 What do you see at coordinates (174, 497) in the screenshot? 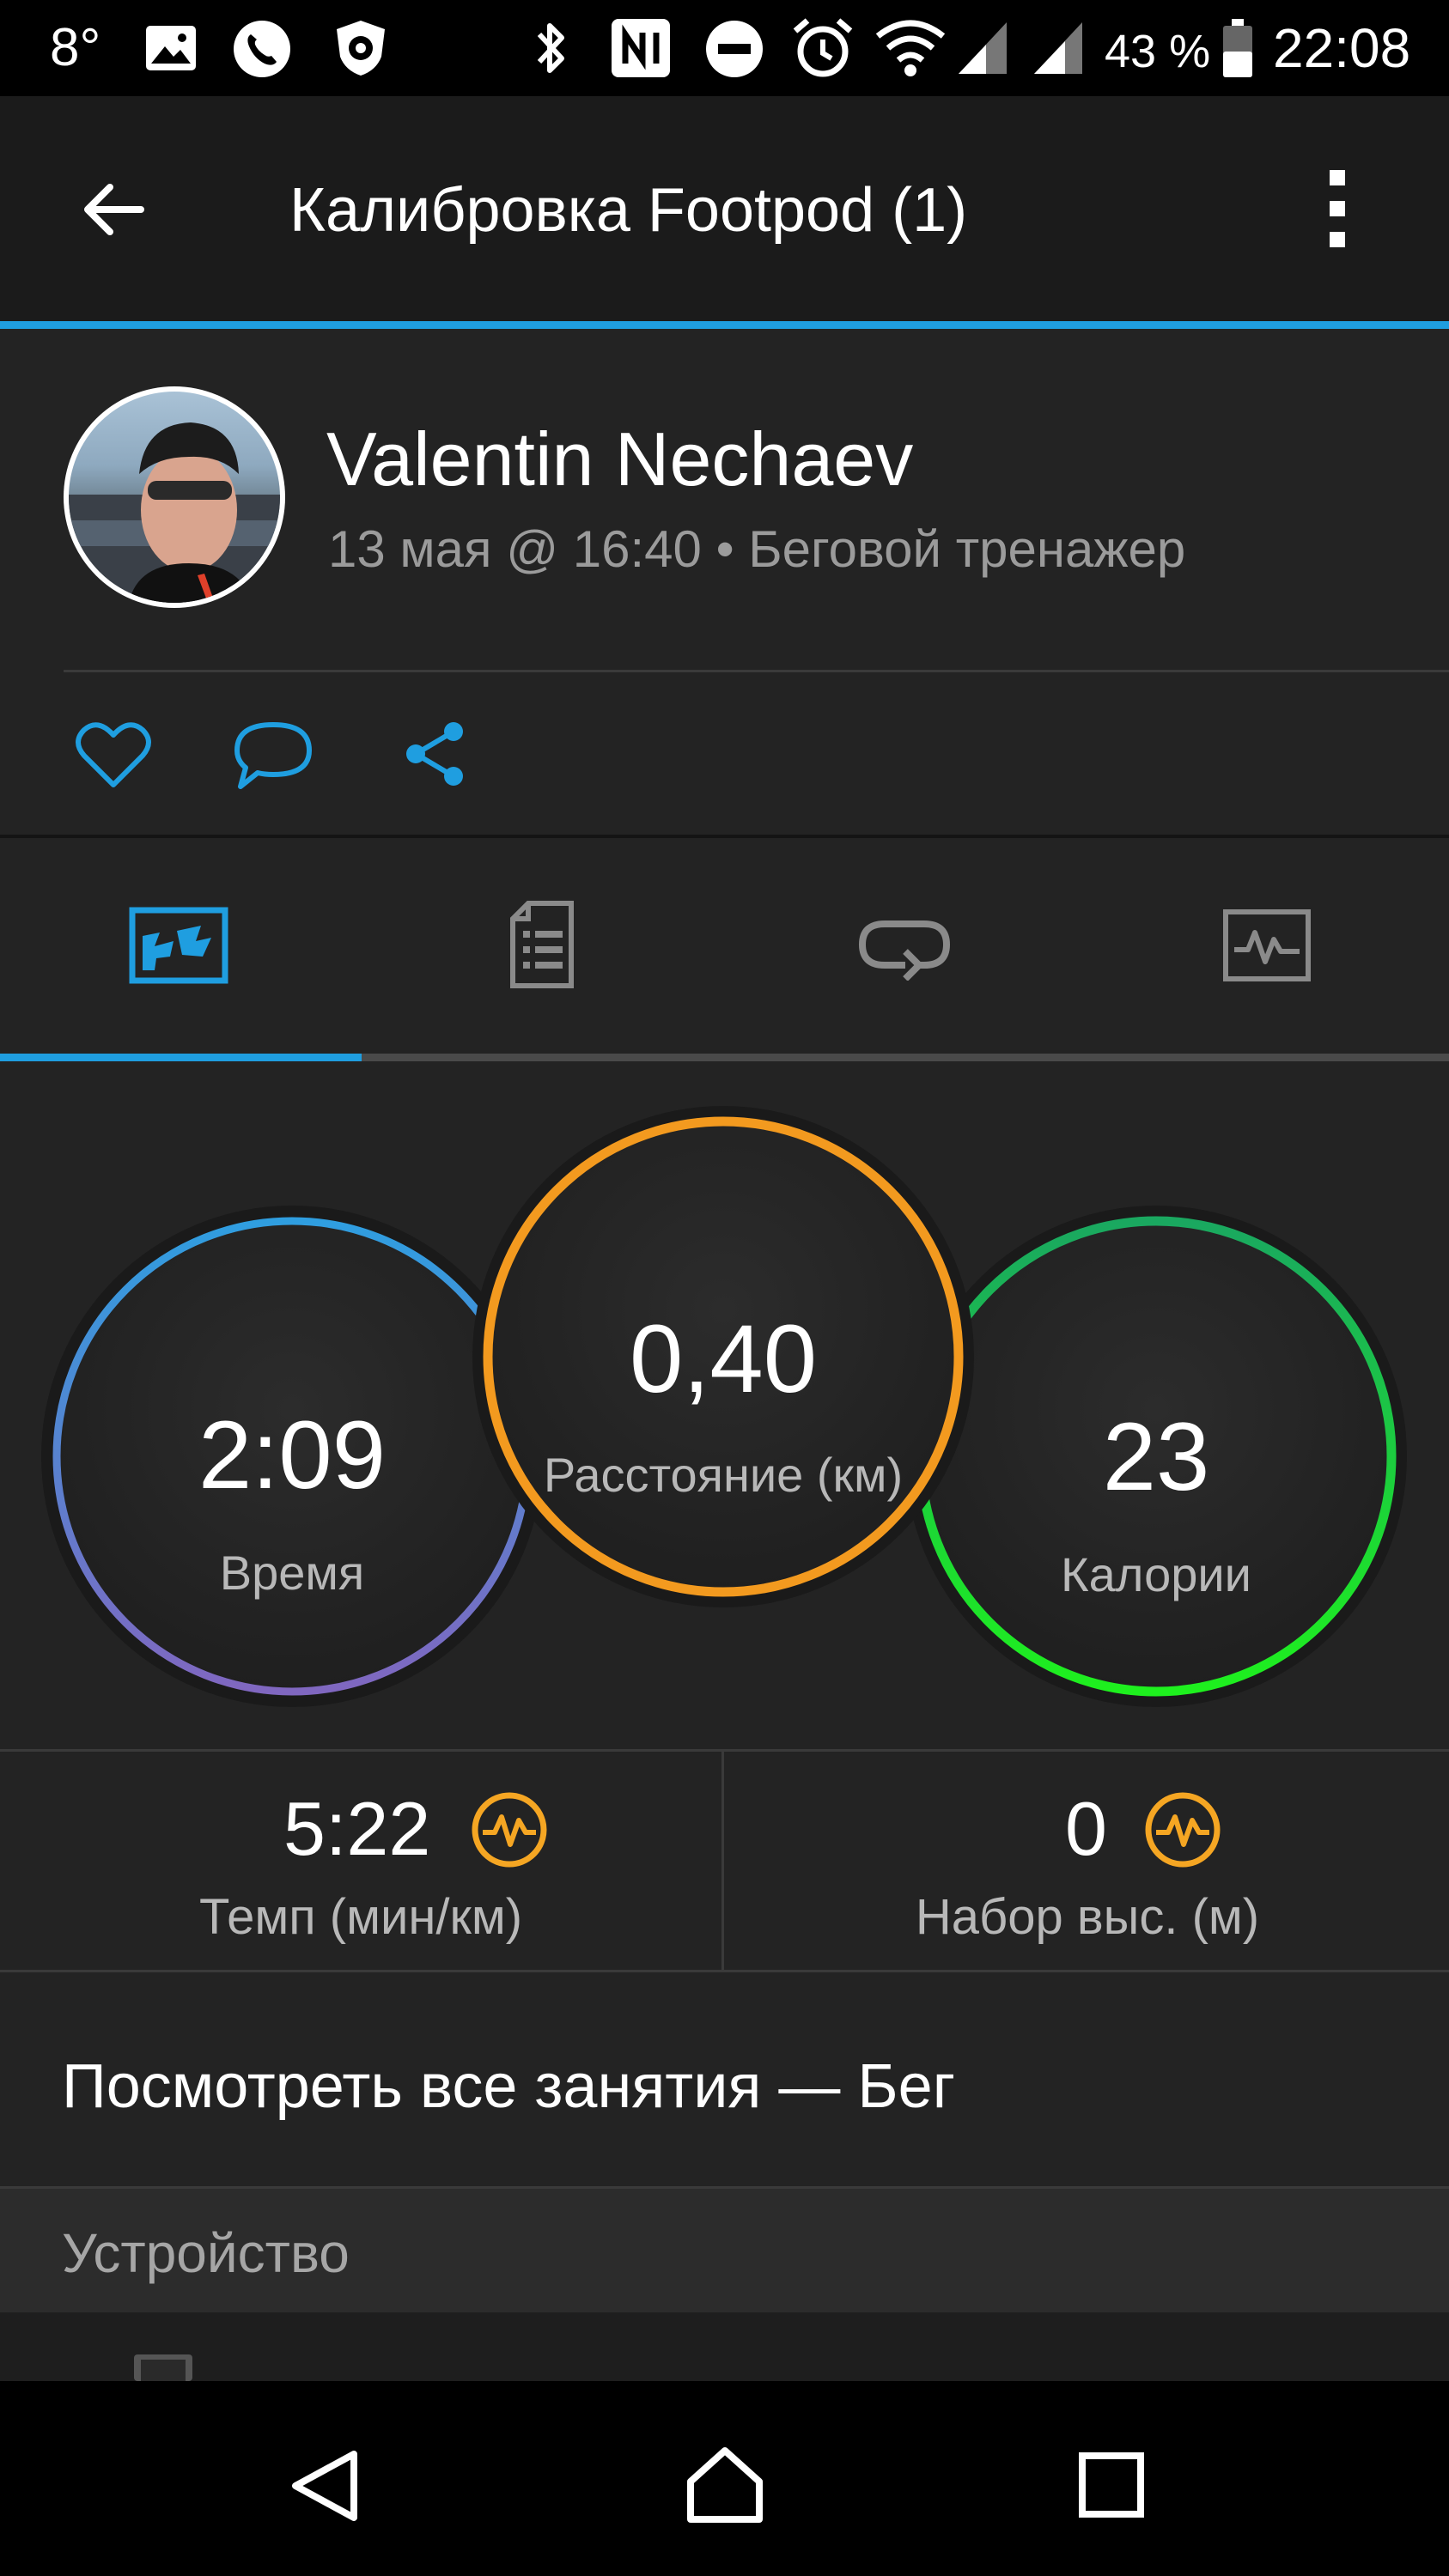
I see `avatar-photo` at bounding box center [174, 497].